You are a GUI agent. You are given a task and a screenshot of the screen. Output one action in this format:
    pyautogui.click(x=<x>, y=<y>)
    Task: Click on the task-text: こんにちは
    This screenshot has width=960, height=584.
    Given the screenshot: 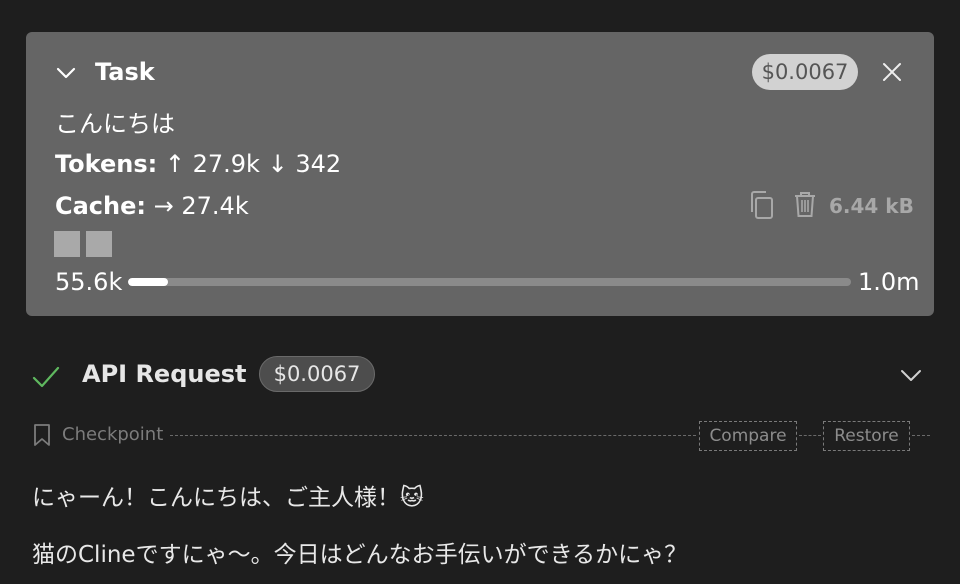 What is the action you would take?
    pyautogui.click(x=115, y=124)
    